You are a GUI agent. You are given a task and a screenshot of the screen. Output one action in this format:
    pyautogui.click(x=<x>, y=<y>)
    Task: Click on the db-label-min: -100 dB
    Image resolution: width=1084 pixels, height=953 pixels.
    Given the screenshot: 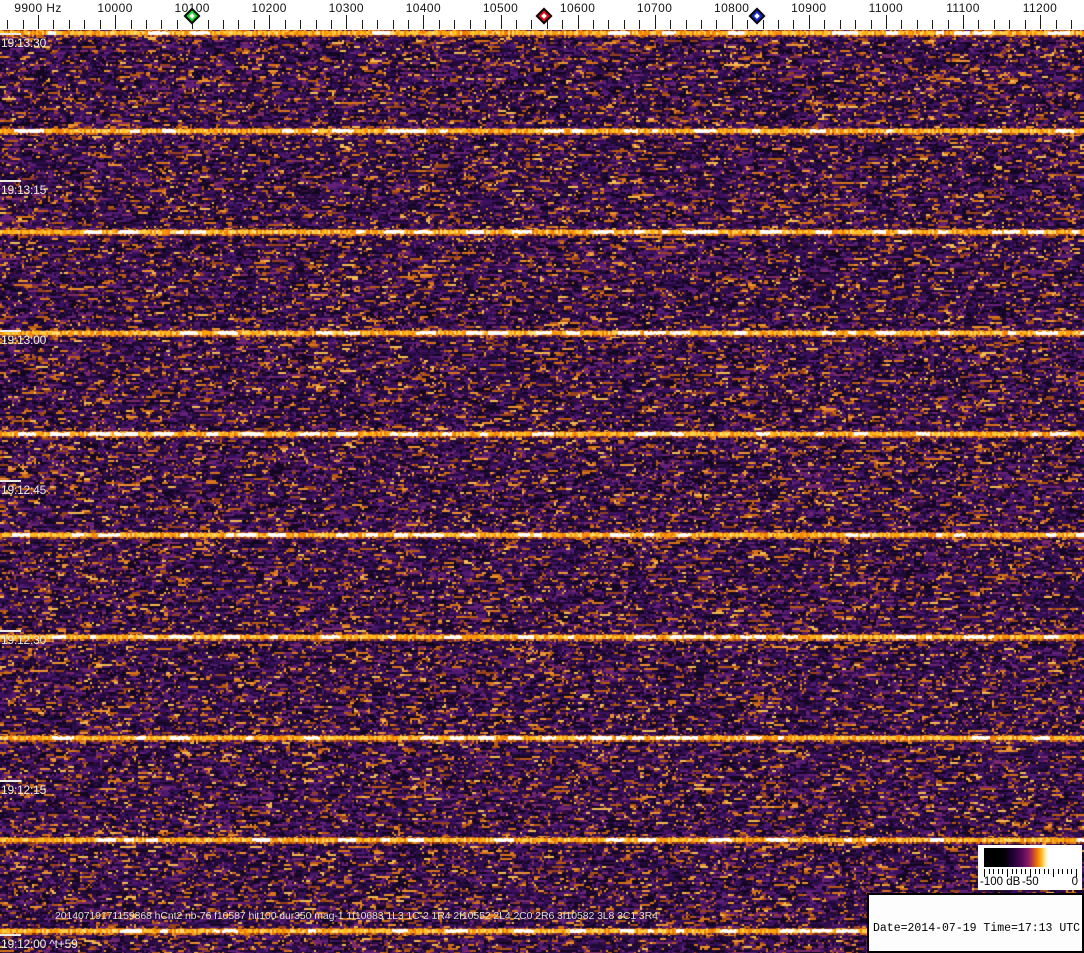 What is the action you would take?
    pyautogui.click(x=1000, y=882)
    